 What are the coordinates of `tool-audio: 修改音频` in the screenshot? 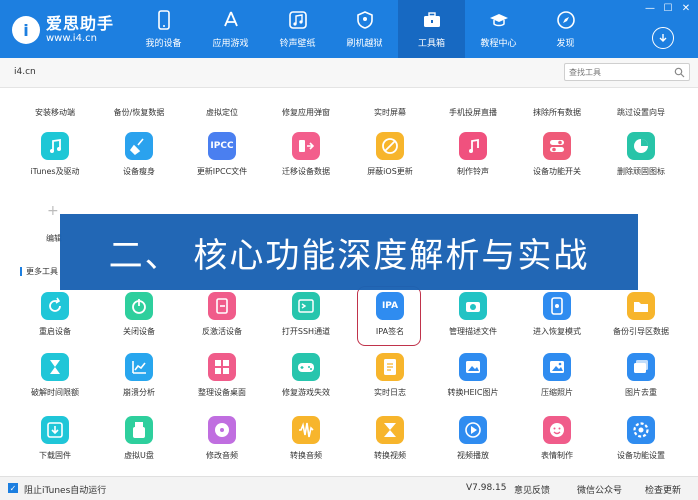 It's located at (222, 444).